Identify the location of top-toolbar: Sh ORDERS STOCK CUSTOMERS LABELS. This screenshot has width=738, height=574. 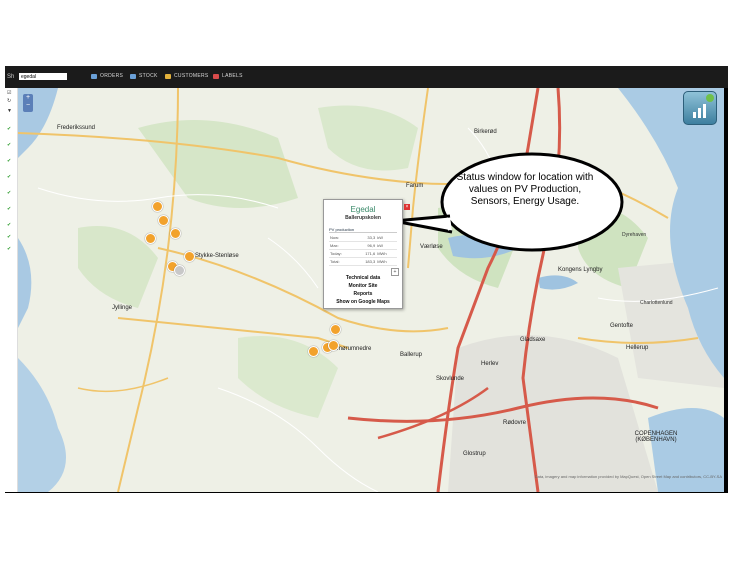
(366, 77).